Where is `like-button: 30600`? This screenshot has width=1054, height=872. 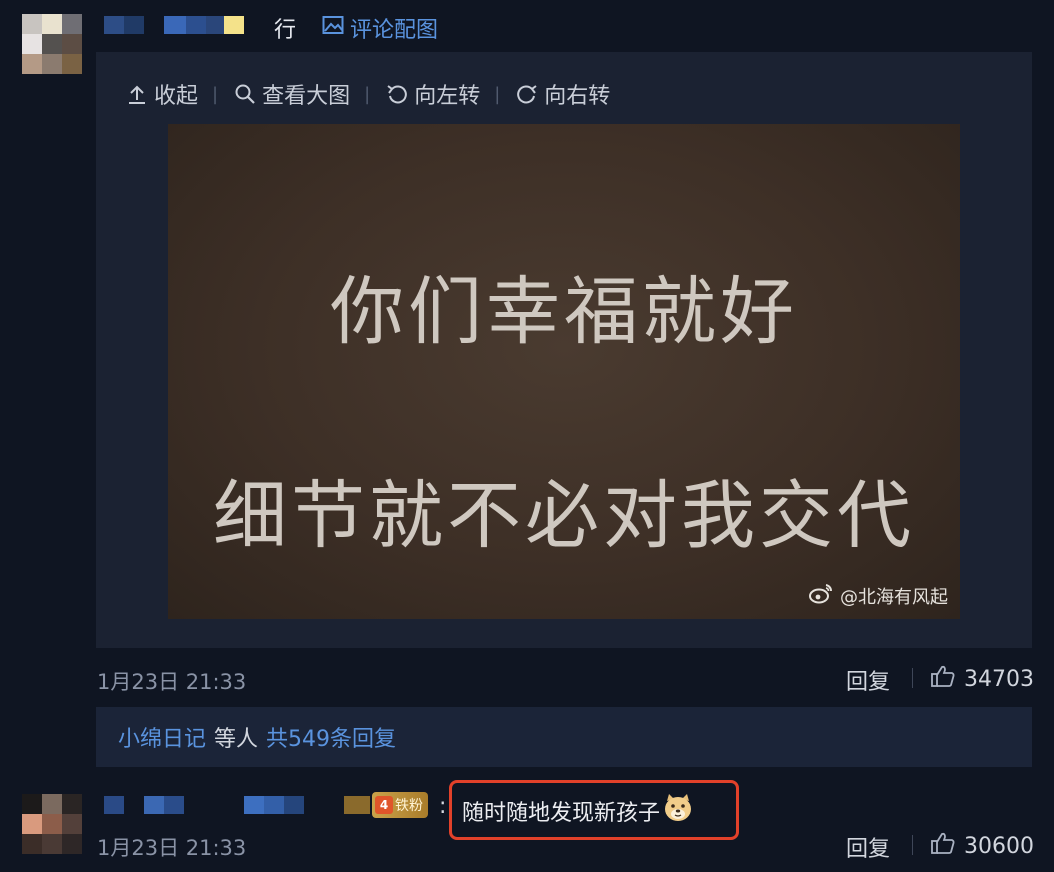 like-button: 30600 is located at coordinates (982, 846).